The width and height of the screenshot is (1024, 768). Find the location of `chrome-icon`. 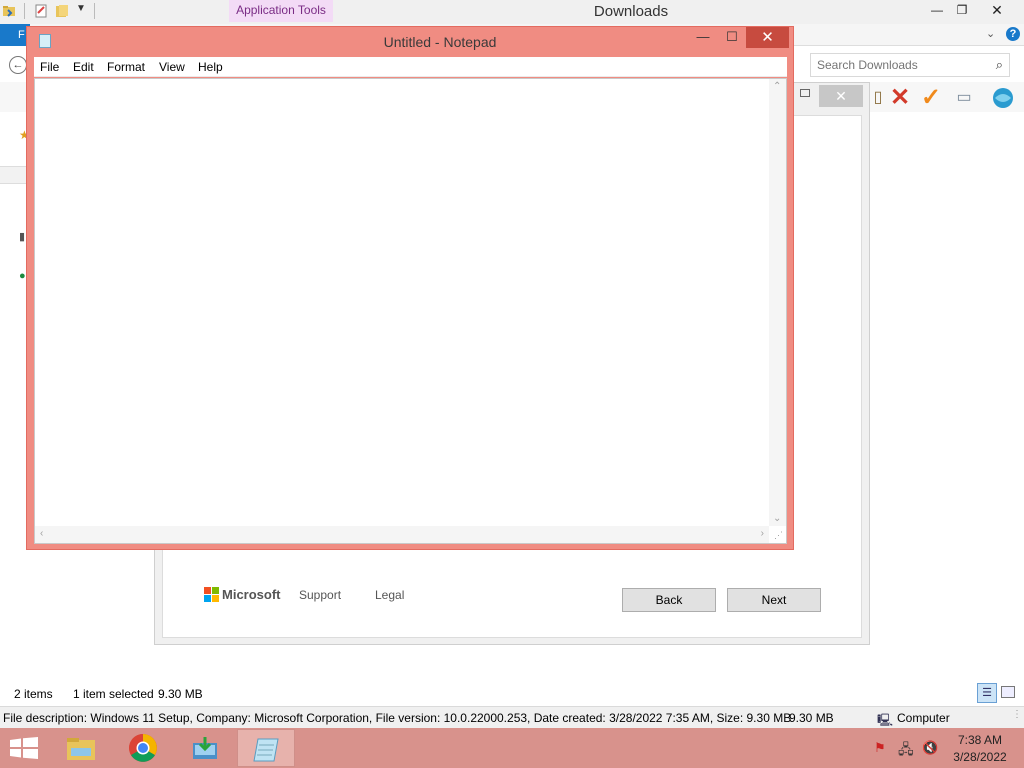

chrome-icon is located at coordinates (143, 748).